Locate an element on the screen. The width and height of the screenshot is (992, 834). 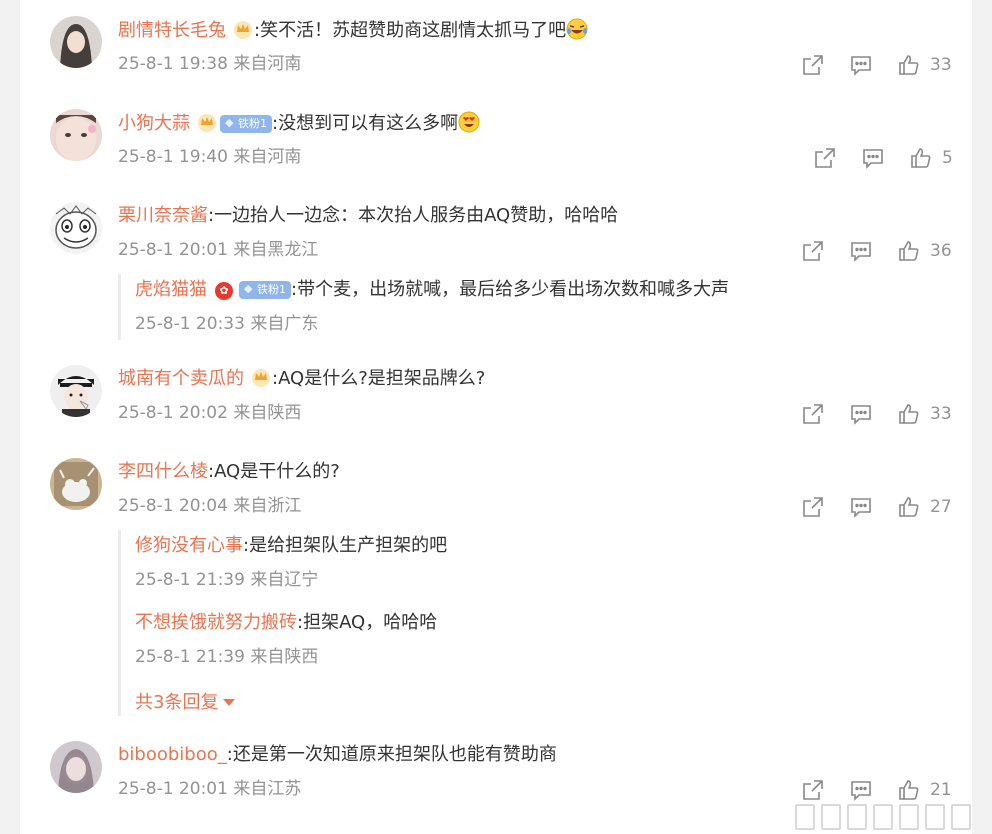
username-link: 修狗没有心事 is located at coordinates (189, 545).